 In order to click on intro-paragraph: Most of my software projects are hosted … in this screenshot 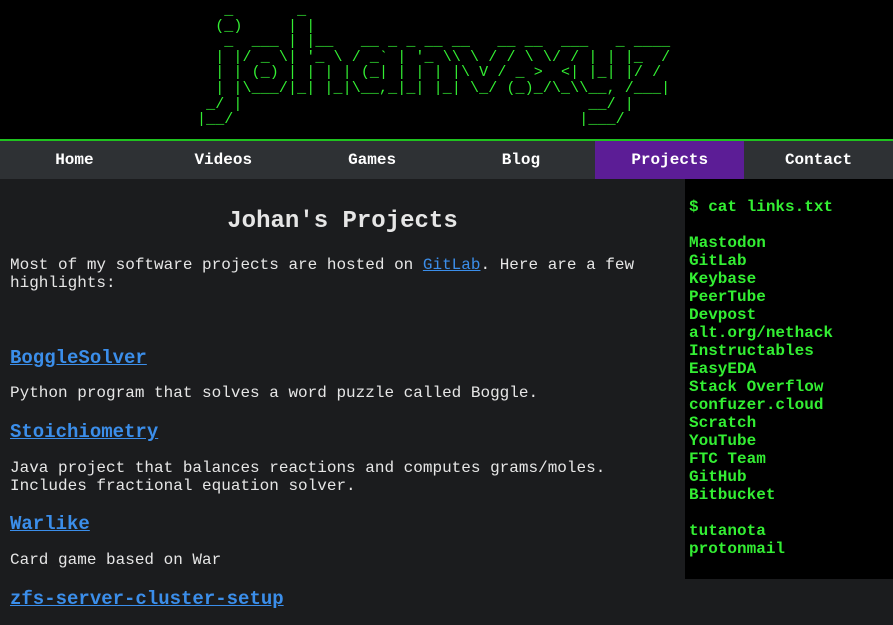, I will do `click(342, 274)`.